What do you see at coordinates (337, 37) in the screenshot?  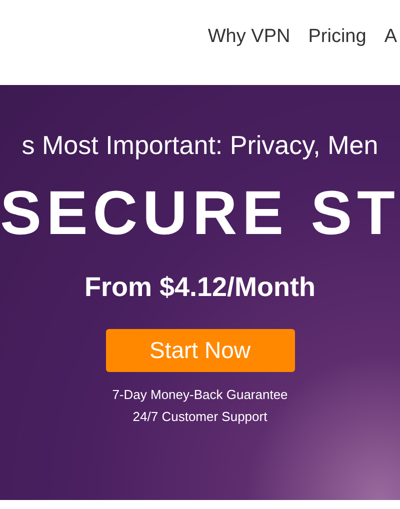 I see `nav-link: Pricing` at bounding box center [337, 37].